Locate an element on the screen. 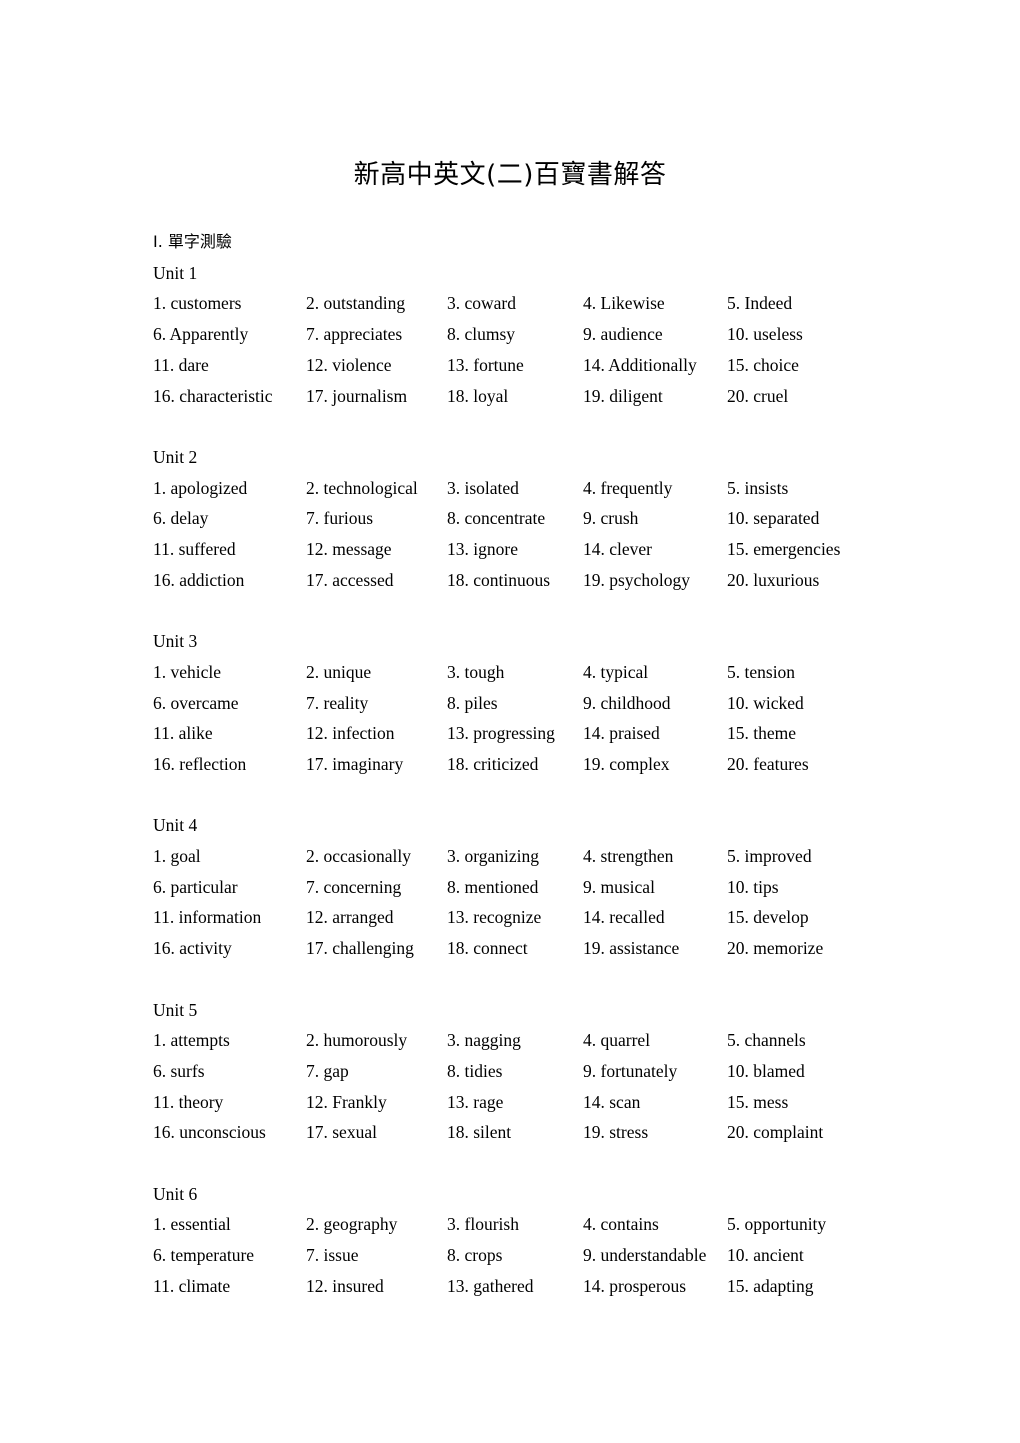 Image resolution: width=1020 pixels, height=1443 pixels. answer-item: 9. audience is located at coordinates (623, 334).